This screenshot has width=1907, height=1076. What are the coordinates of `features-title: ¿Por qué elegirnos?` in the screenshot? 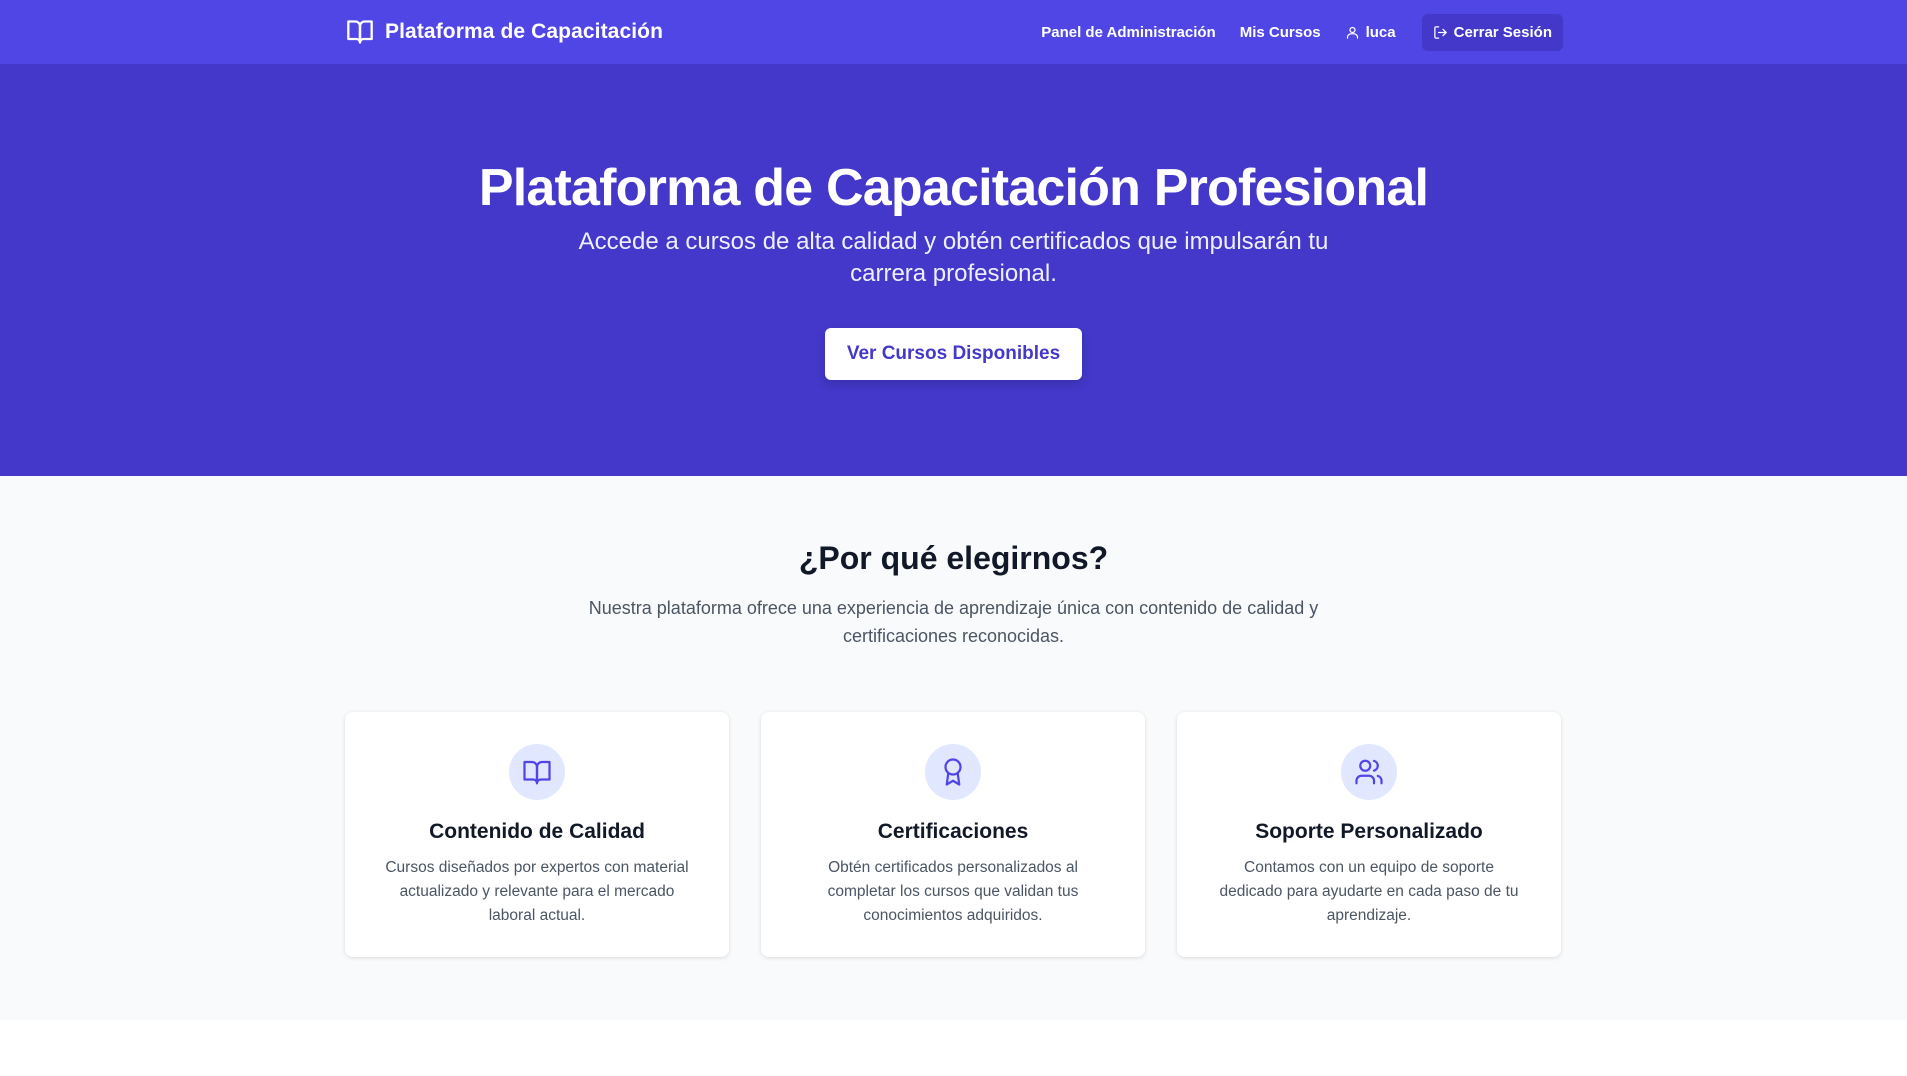 It's located at (953, 558).